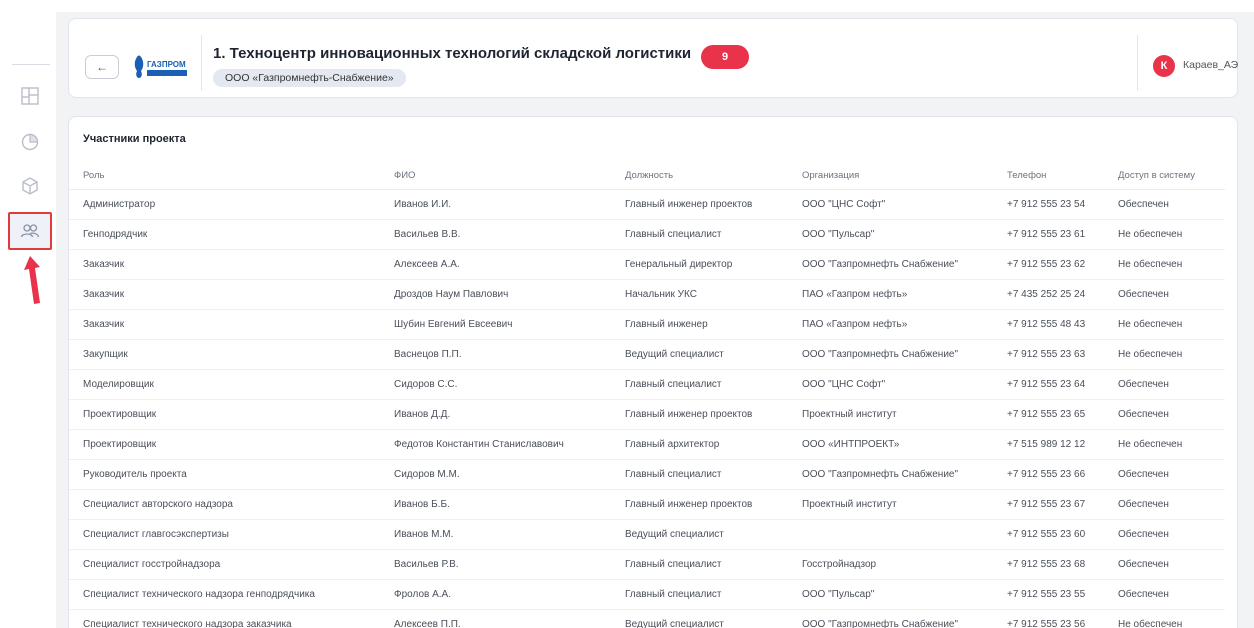  What do you see at coordinates (224, 474) in the screenshot?
I see `role-cell: Руководитель проекта` at bounding box center [224, 474].